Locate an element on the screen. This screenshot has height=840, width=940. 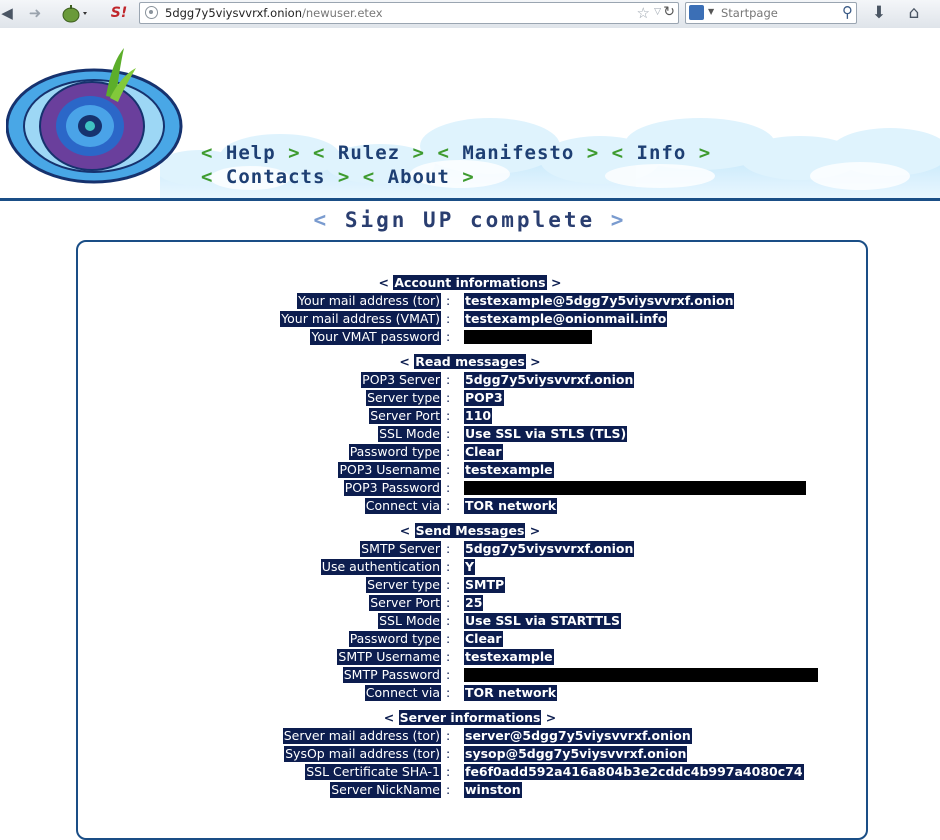
info-label: POP3 Server is located at coordinates (401, 380).